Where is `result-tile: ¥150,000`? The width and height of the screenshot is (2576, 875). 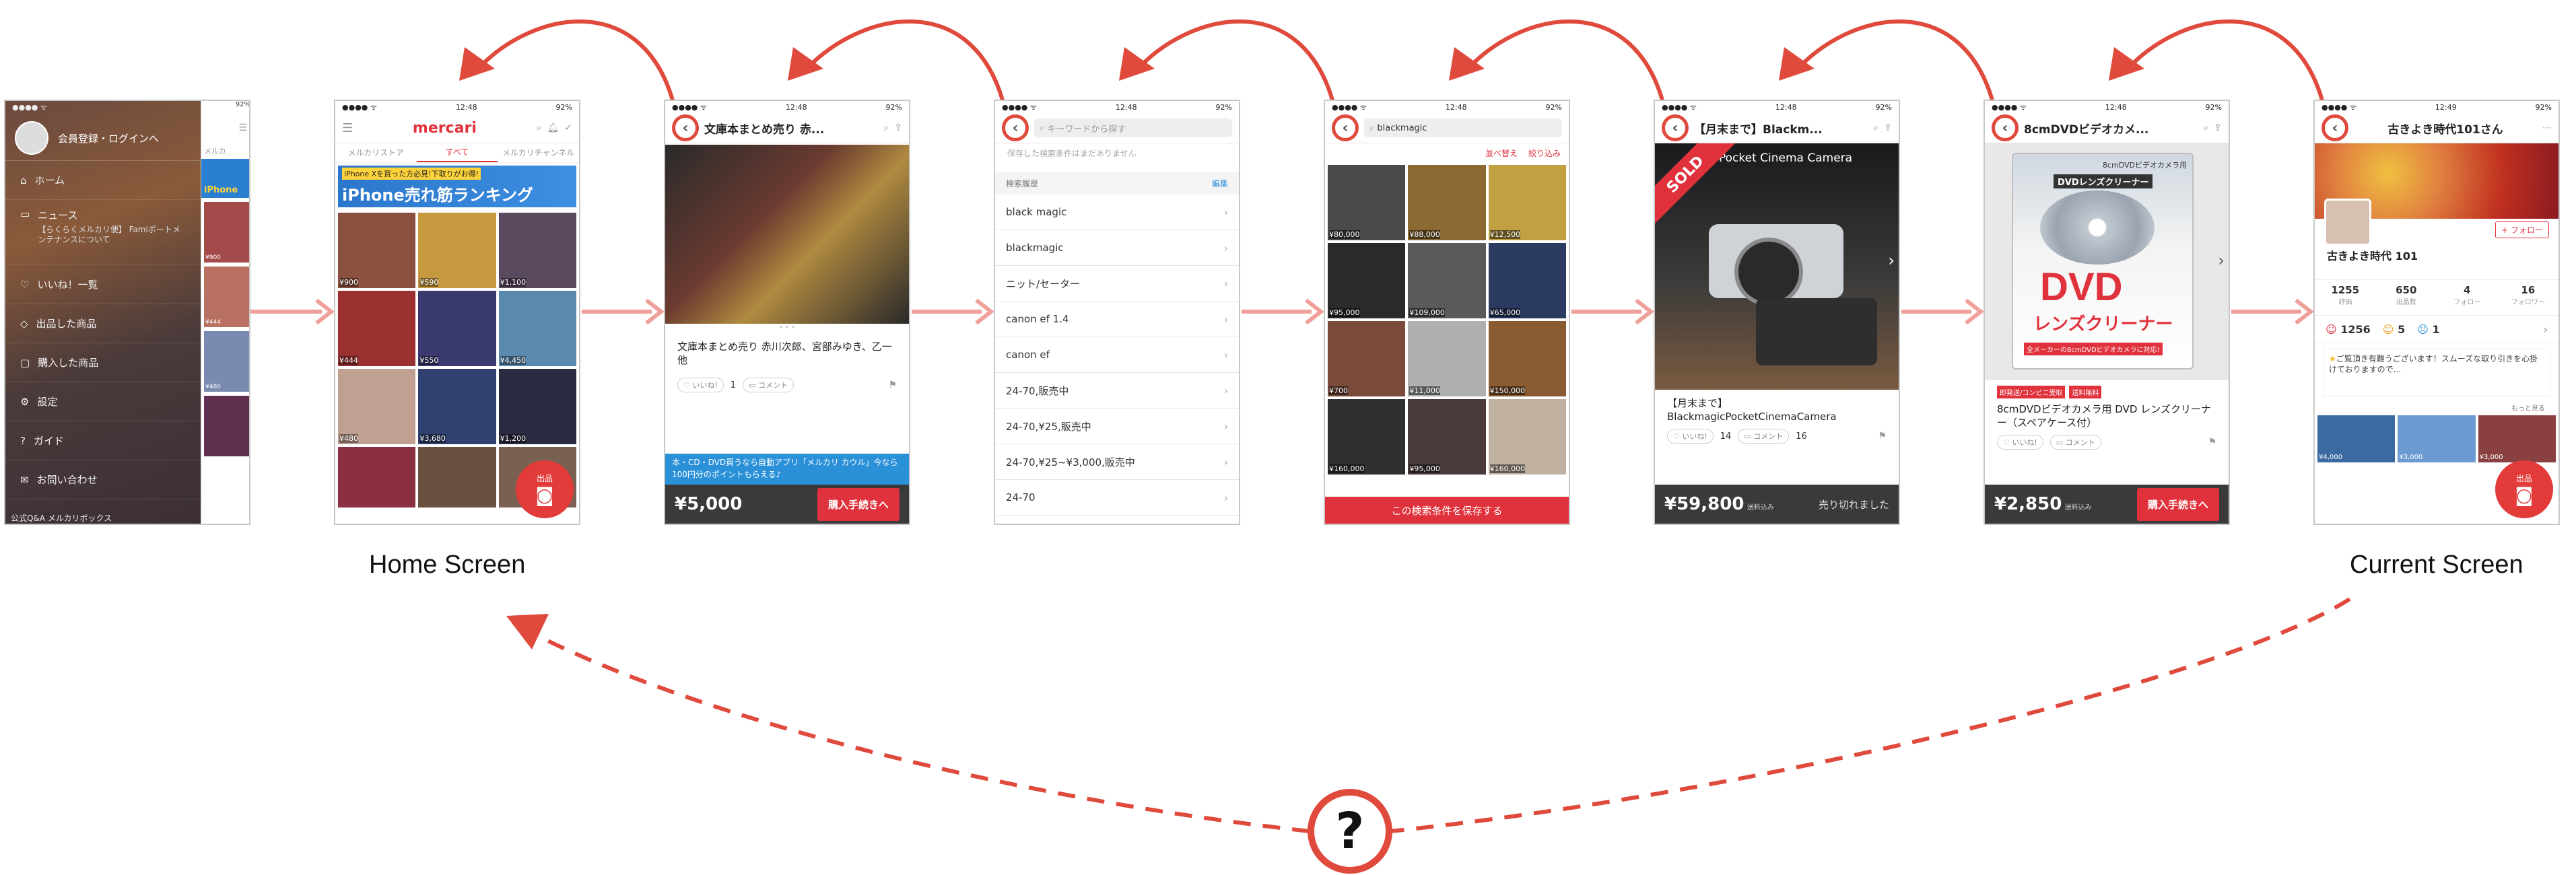
result-tile: ¥150,000 is located at coordinates (1527, 359).